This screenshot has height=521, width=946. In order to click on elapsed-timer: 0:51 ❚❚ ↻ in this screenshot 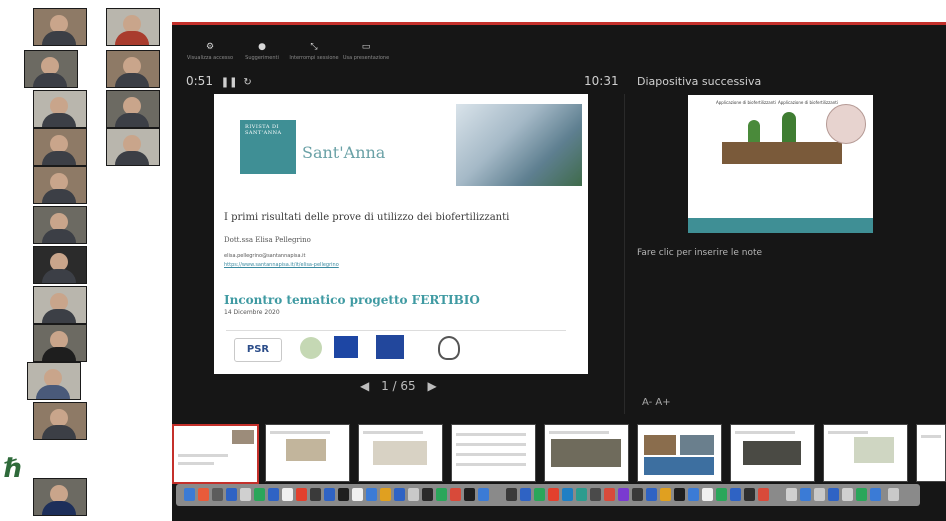, I will do `click(219, 81)`.